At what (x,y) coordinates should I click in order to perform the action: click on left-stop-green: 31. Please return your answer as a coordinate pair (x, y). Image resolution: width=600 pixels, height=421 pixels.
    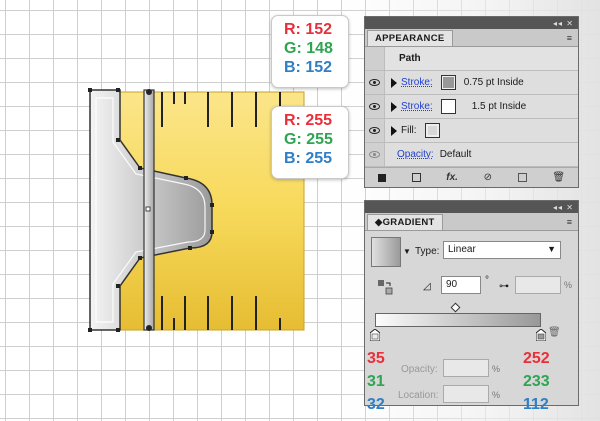
    Looking at the image, I should click on (376, 381).